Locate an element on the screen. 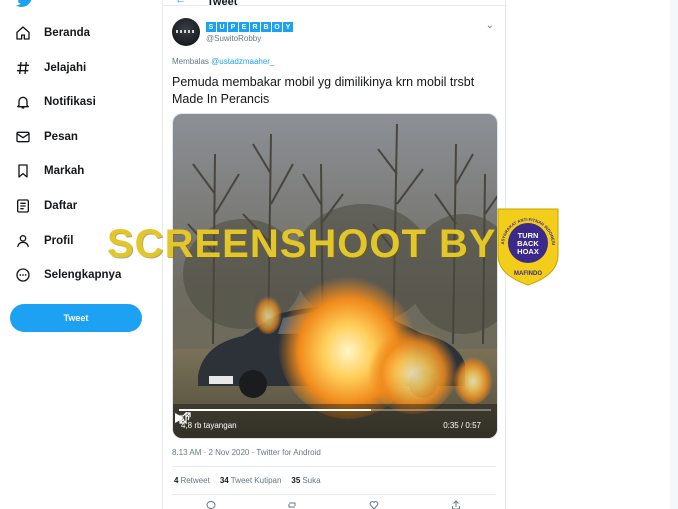 The width and height of the screenshot is (678, 509). display-name-letter: Y is located at coordinates (288, 27).